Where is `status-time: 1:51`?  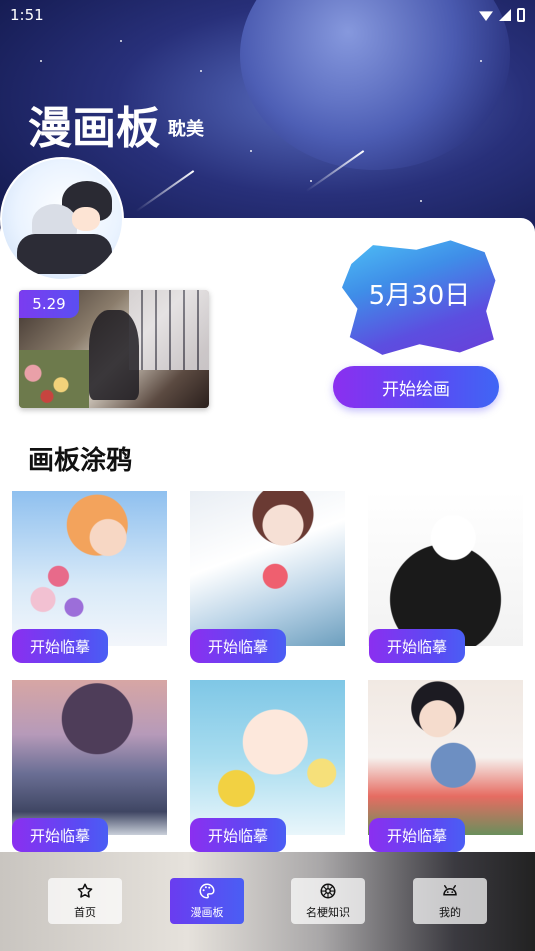 status-time: 1:51 is located at coordinates (27, 15).